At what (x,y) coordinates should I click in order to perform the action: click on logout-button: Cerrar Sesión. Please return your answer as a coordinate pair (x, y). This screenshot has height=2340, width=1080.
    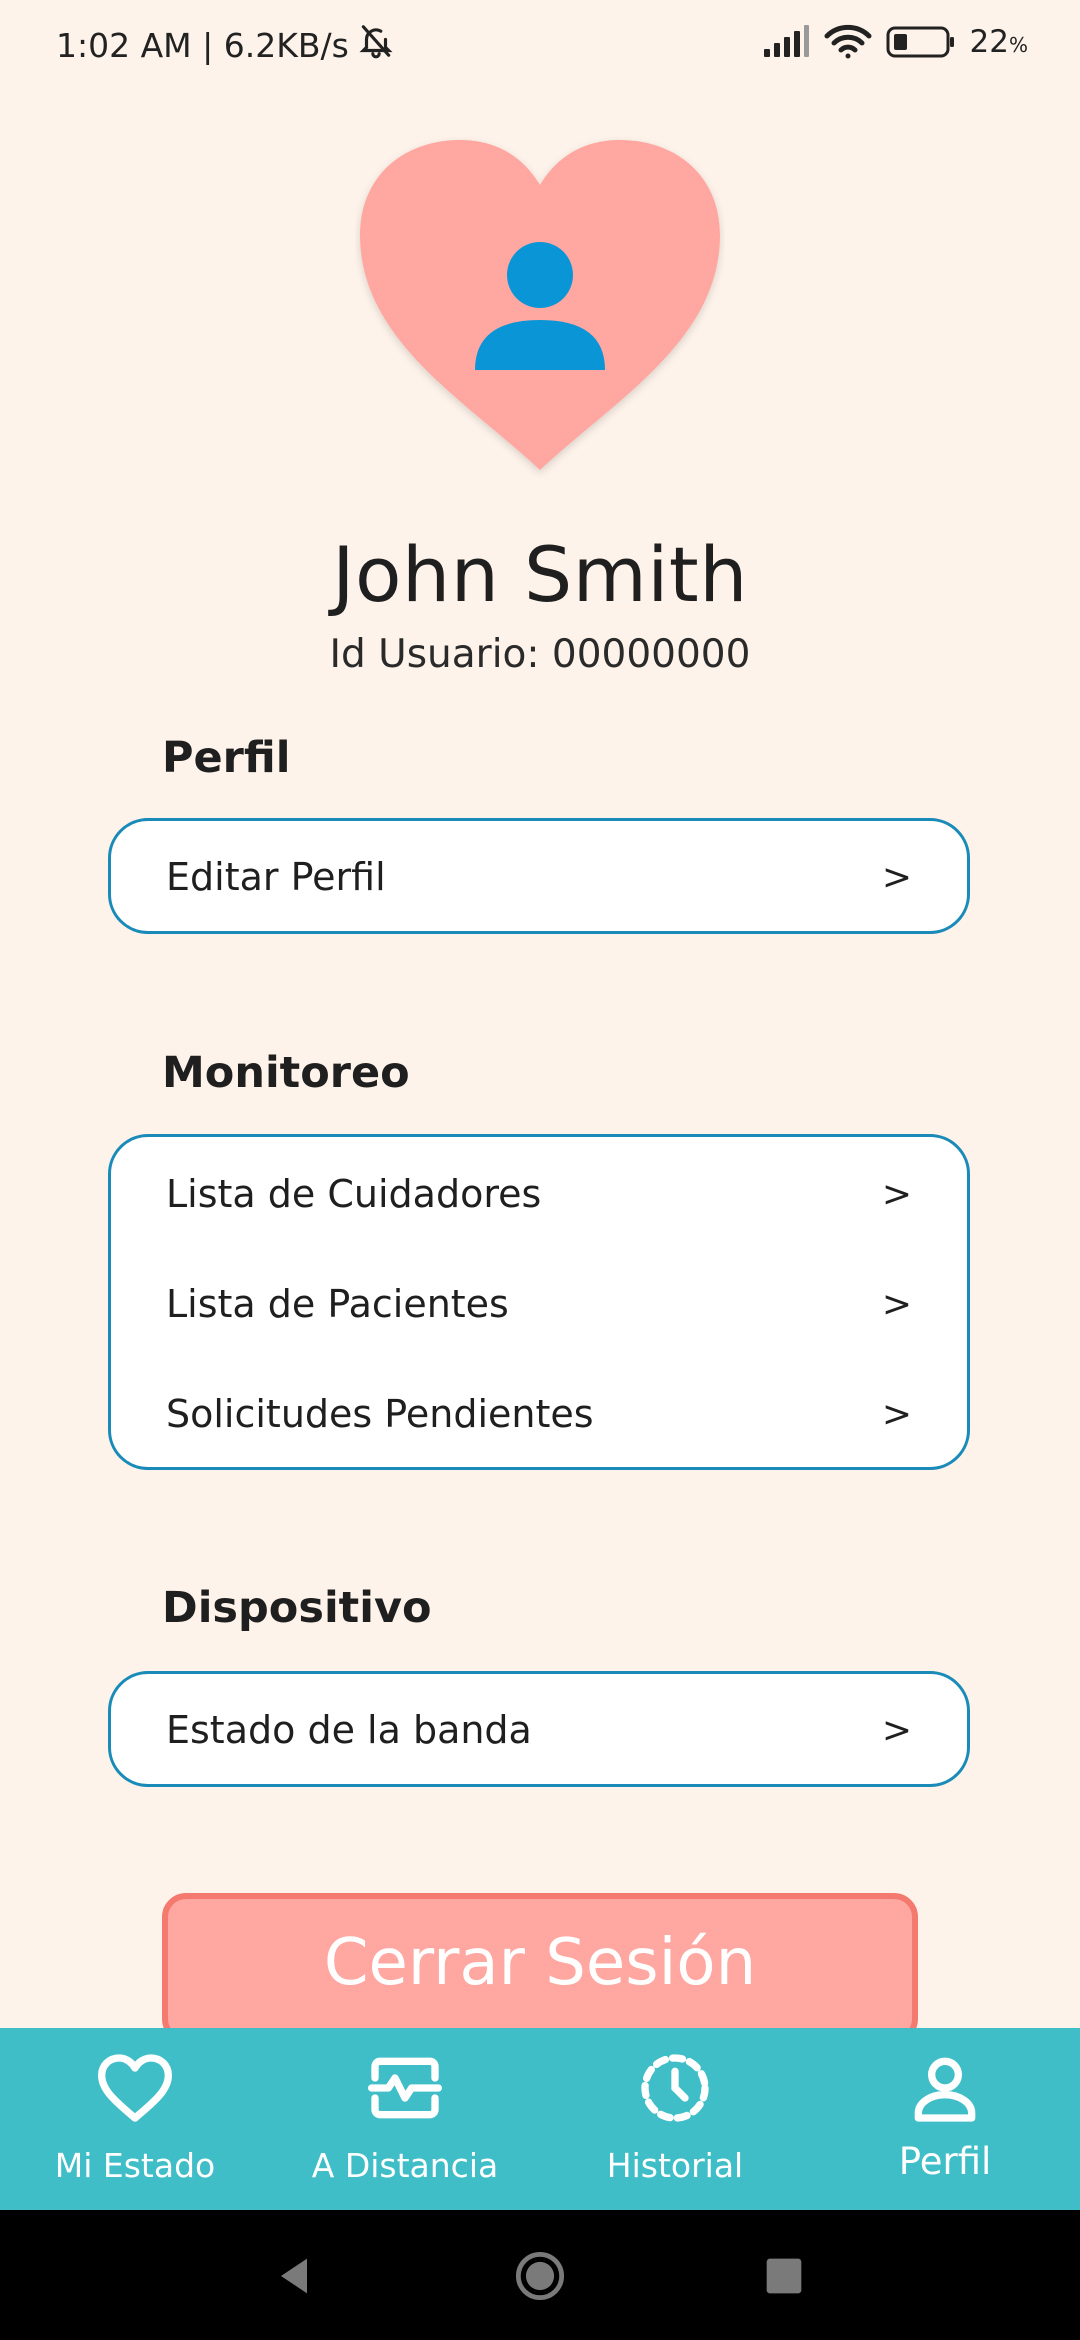
    Looking at the image, I should click on (540, 1968).